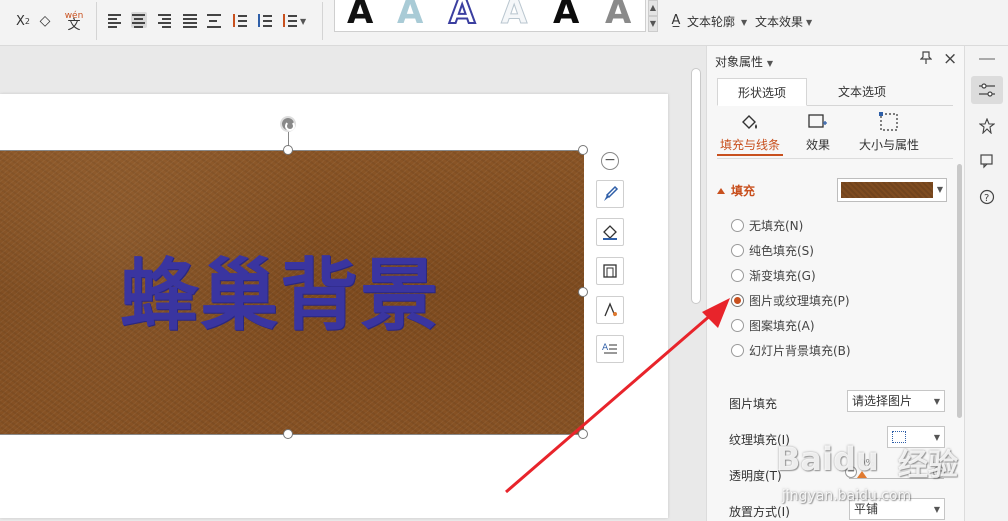  Describe the element at coordinates (288, 124) in the screenshot. I see `rotate-handle` at that location.